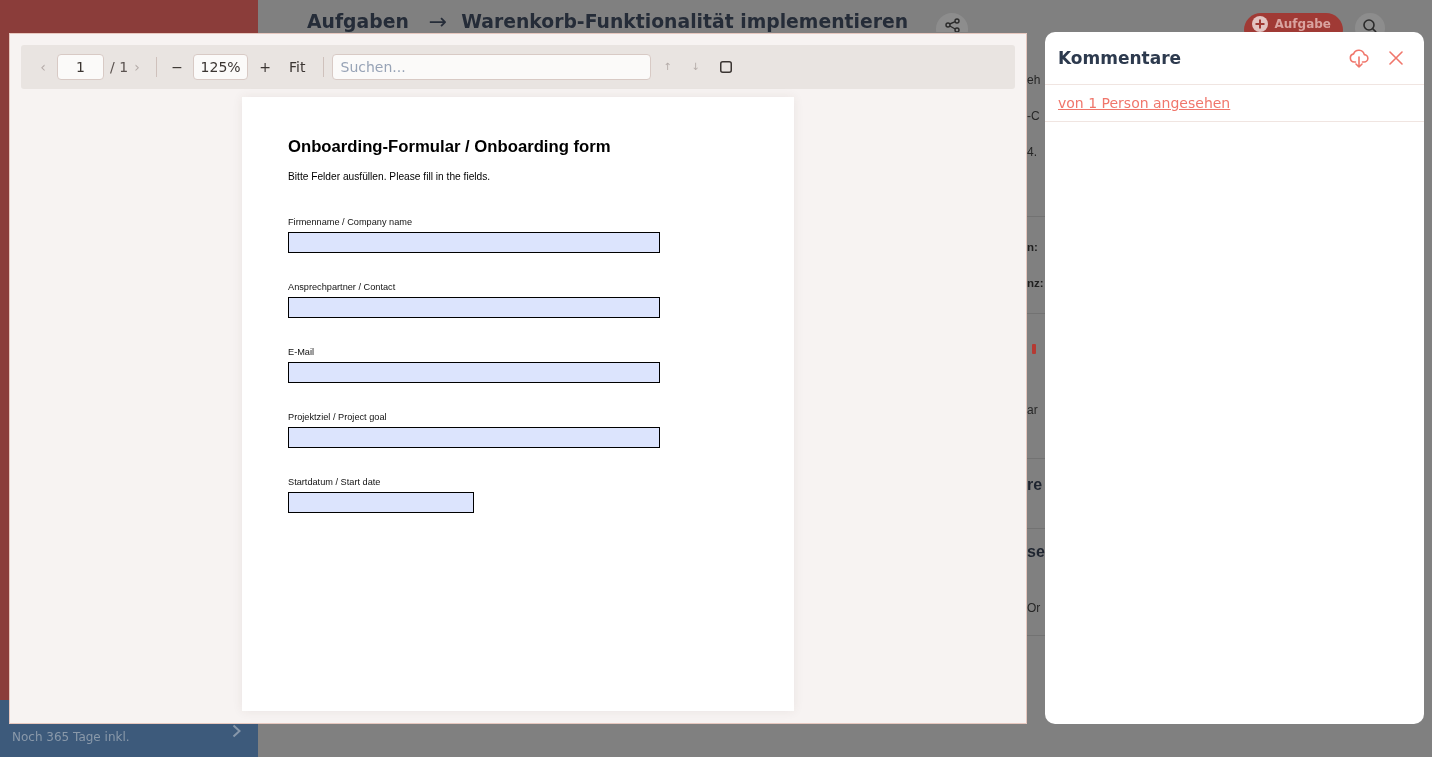 This screenshot has height=757, width=1432. What do you see at coordinates (1035, 485) in the screenshot?
I see `section-heading: re` at bounding box center [1035, 485].